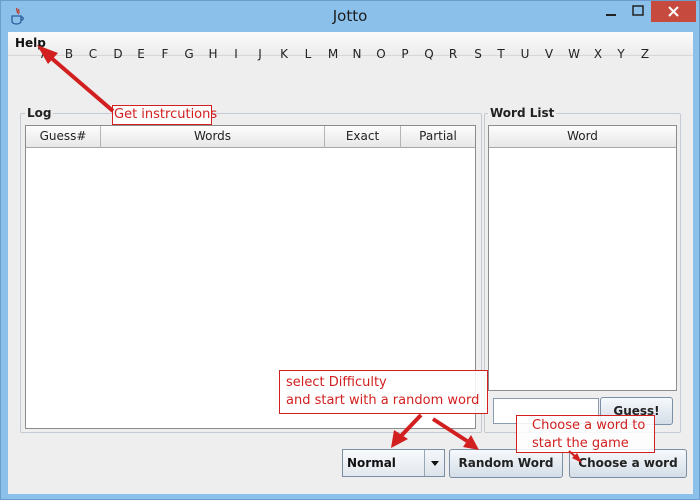  I want to click on maximize-button, so click(638, 11).